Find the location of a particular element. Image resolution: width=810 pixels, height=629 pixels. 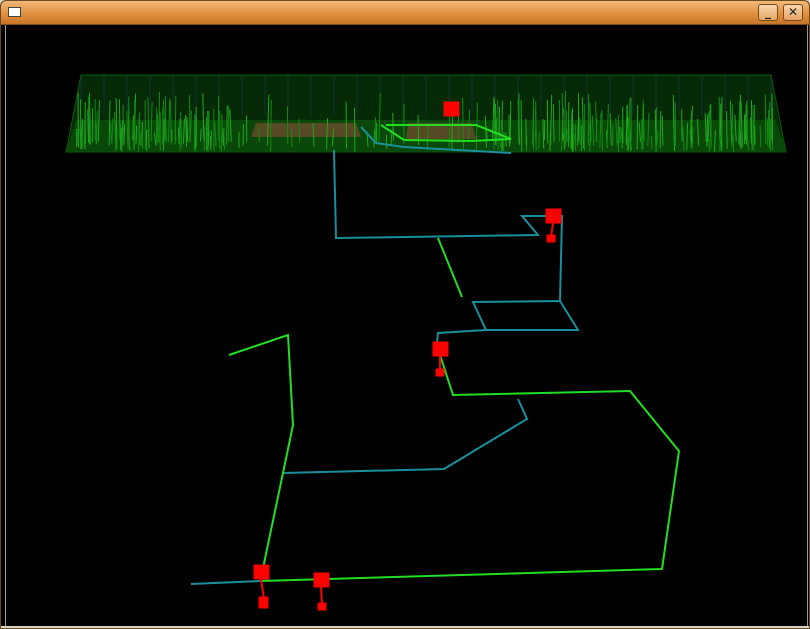

close-button: ✕ is located at coordinates (793, 12).